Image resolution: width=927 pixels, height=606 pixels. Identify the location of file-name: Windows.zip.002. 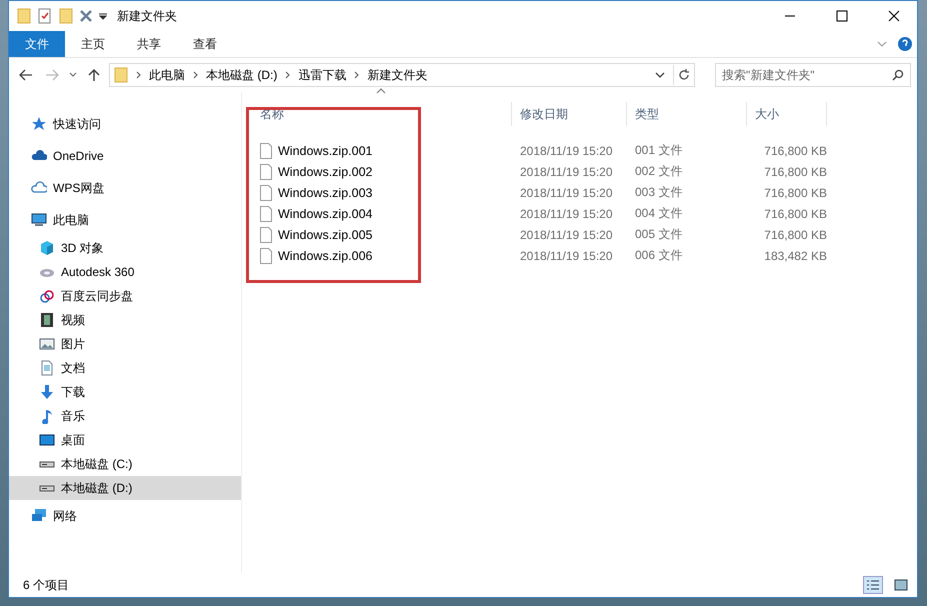
(325, 171).